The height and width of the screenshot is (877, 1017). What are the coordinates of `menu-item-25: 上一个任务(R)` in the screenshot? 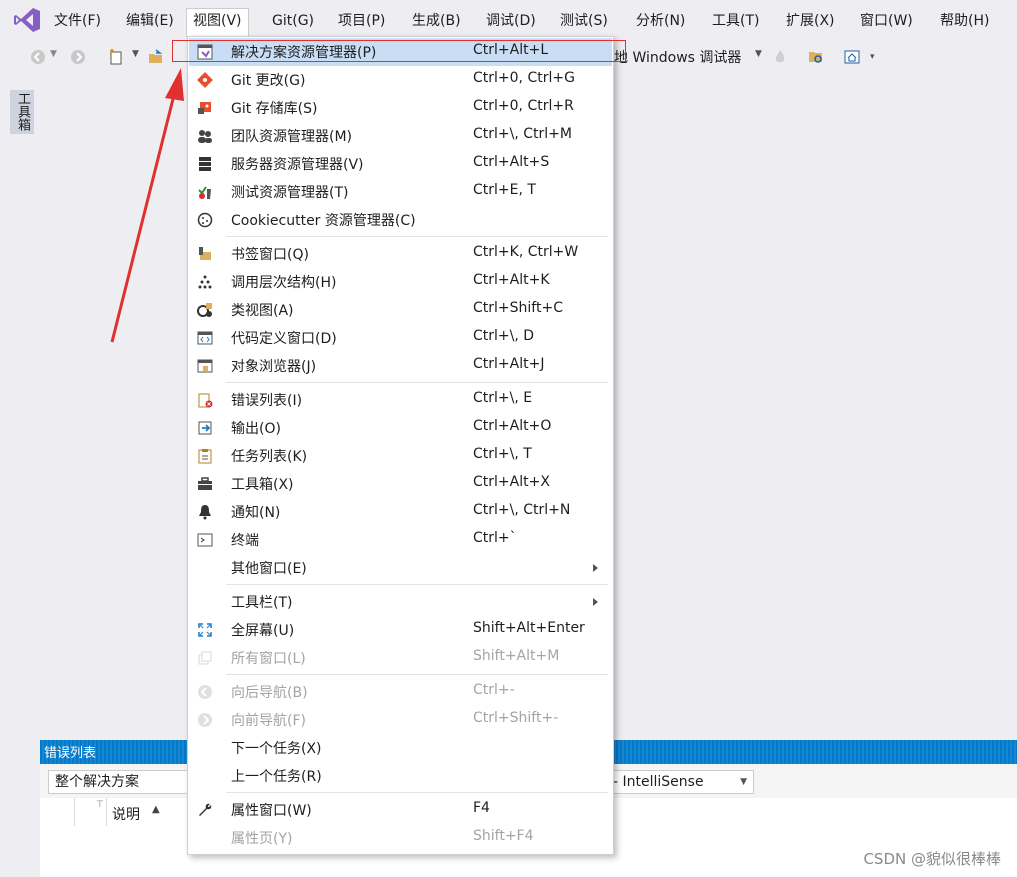 It's located at (400, 776).